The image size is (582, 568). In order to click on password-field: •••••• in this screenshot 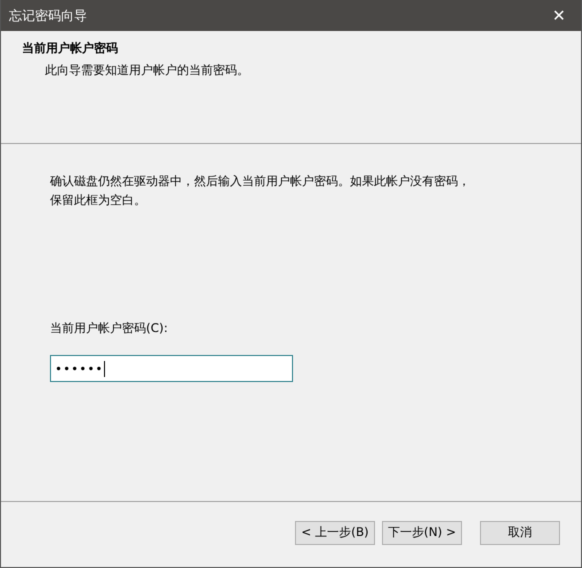, I will do `click(171, 368)`.